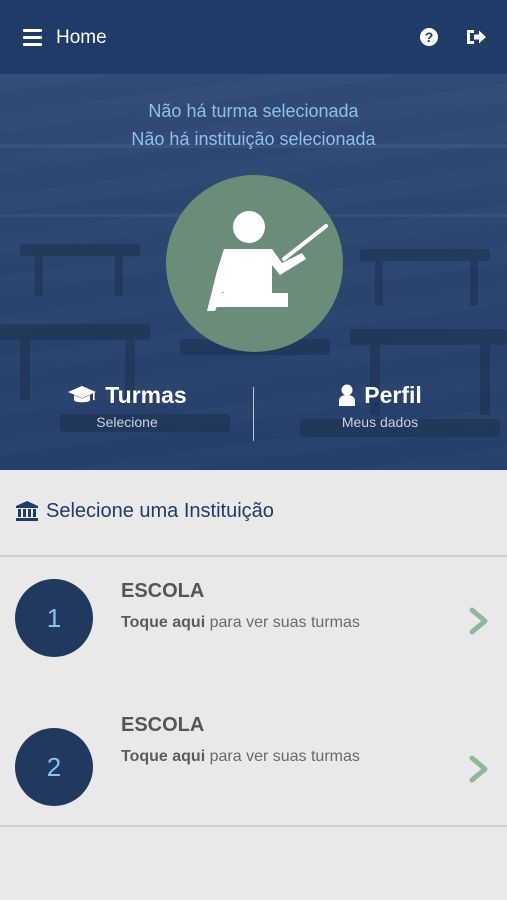  I want to click on perfil-sub: Meus dados, so click(380, 422).